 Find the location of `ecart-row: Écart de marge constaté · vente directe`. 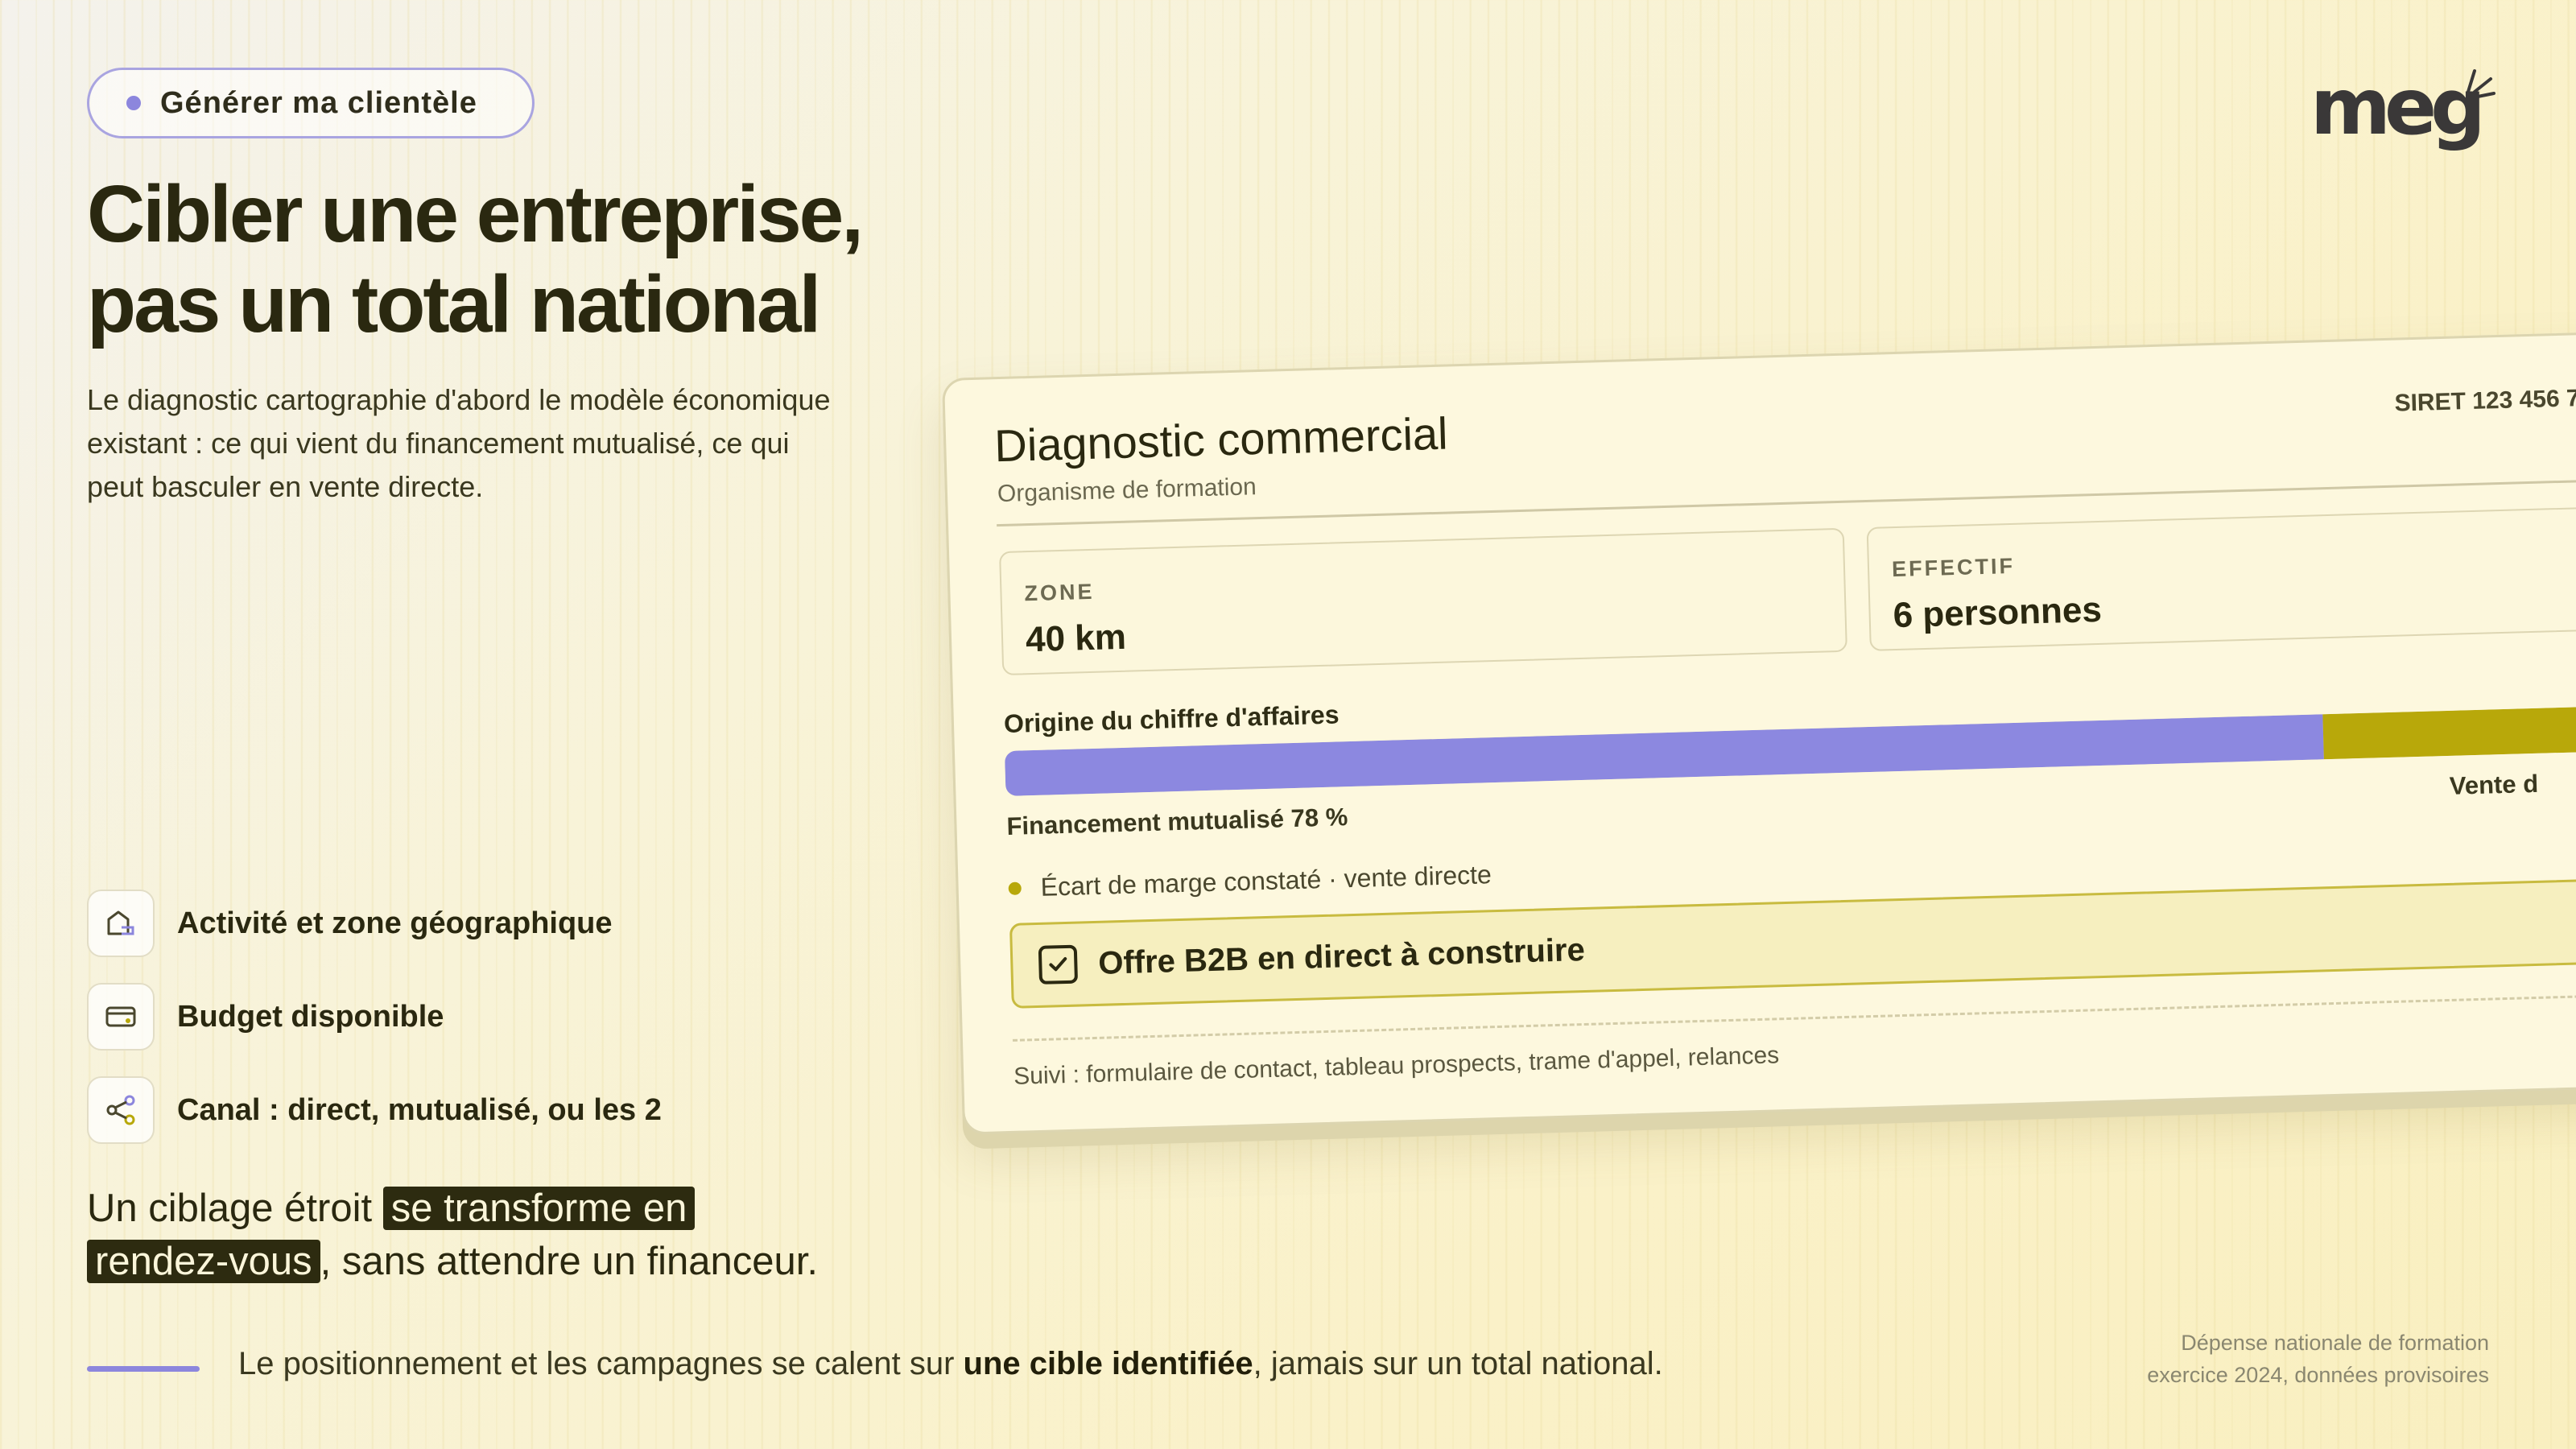

ecart-row: Écart de marge constaté · vente directe is located at coordinates (1250, 882).